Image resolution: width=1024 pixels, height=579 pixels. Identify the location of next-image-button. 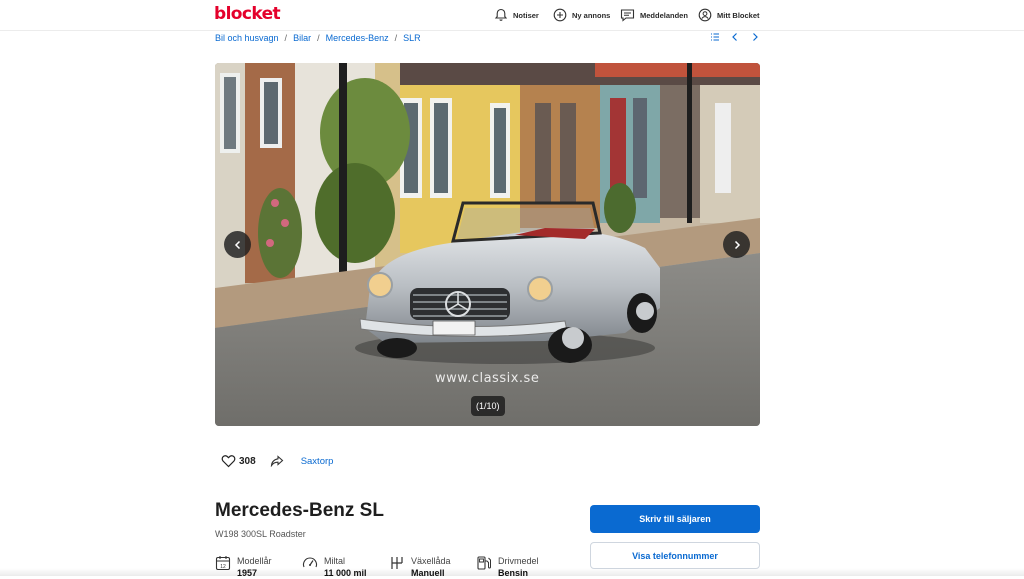
(736, 244).